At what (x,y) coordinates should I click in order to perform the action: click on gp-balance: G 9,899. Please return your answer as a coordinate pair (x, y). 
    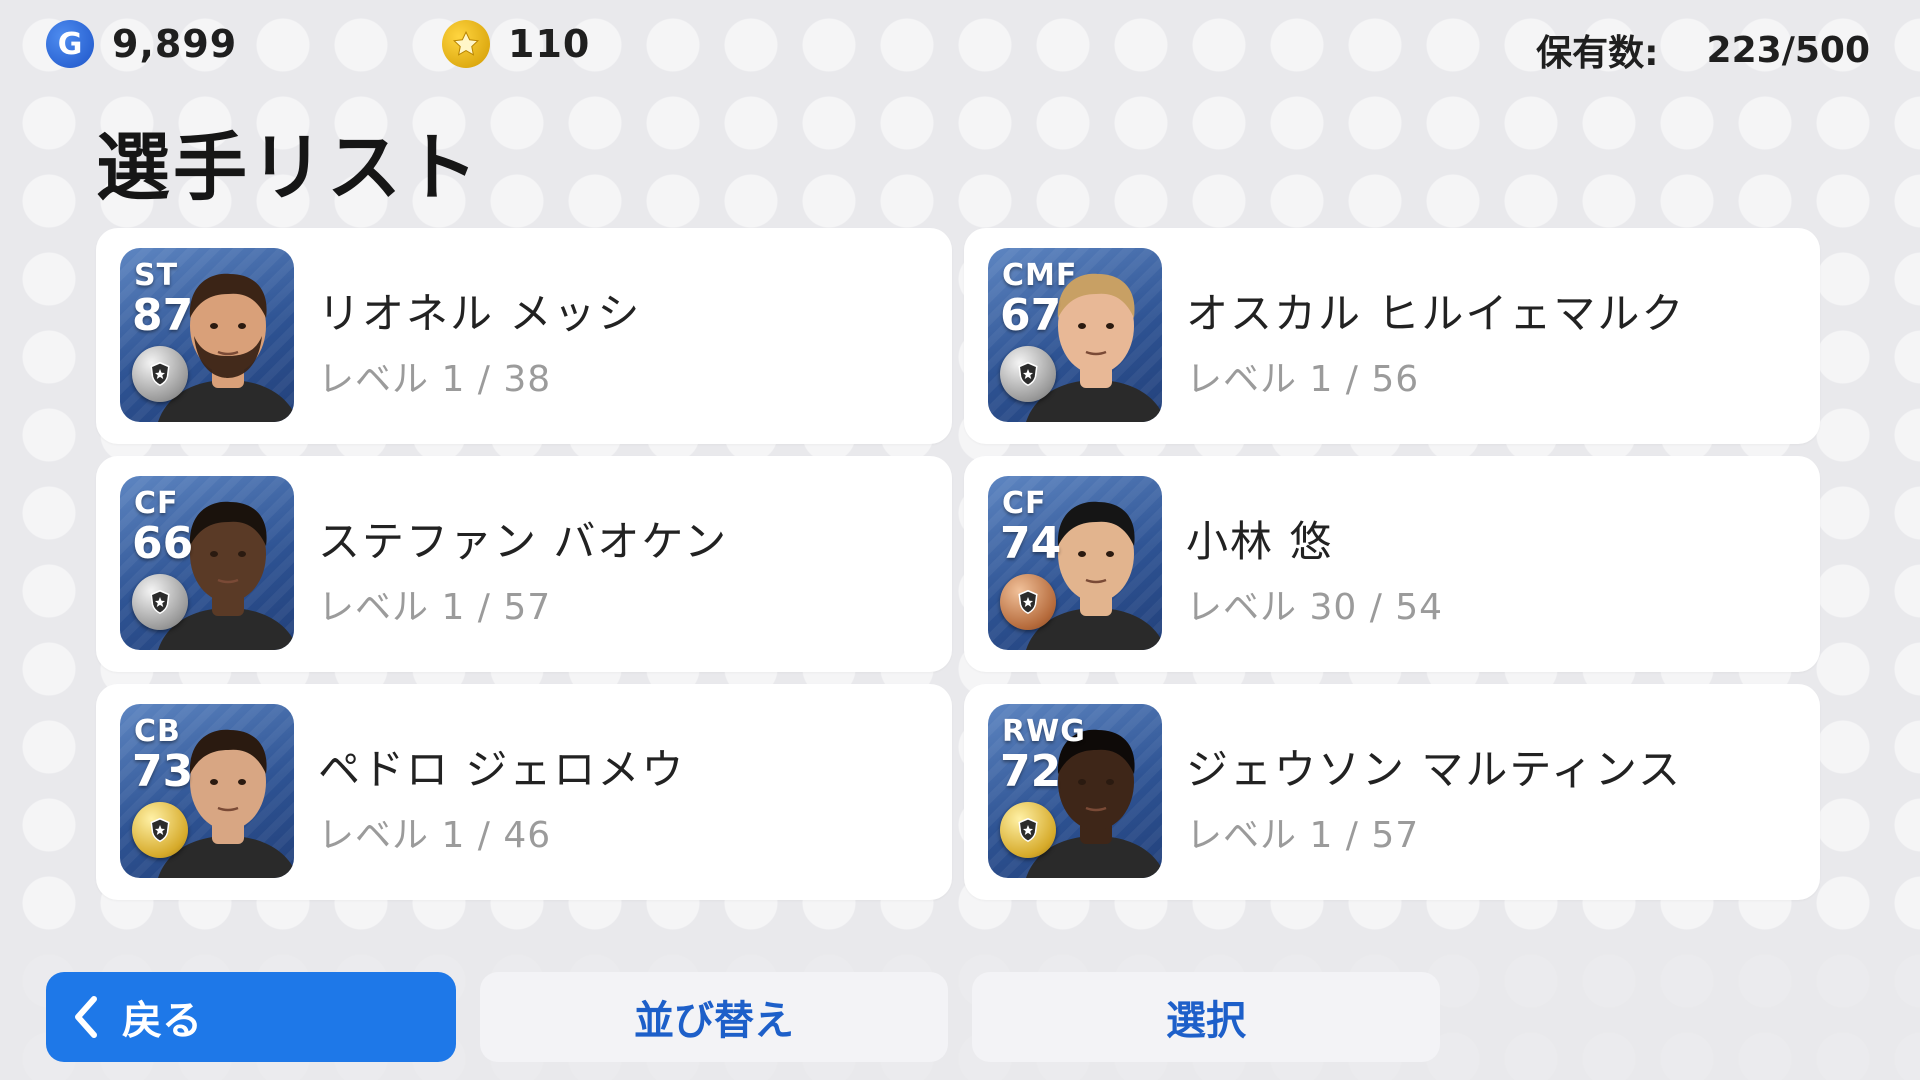
    Looking at the image, I should click on (141, 44).